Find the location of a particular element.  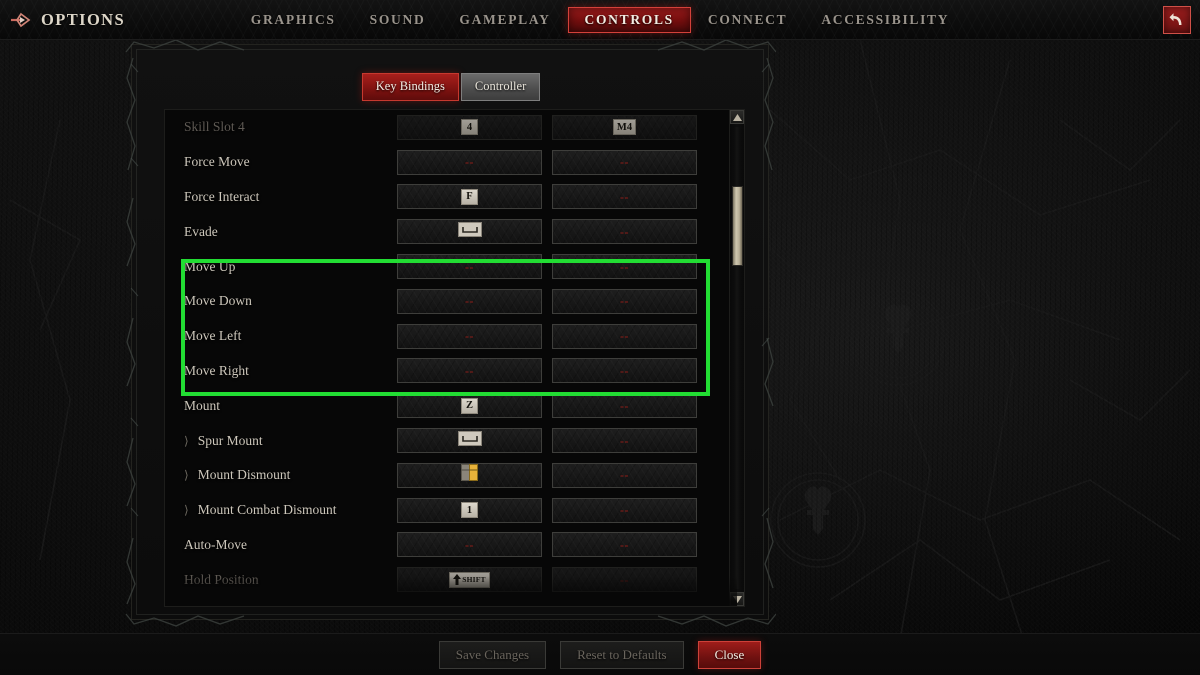

table-row: Auto-Move -- -- is located at coordinates (451, 545).